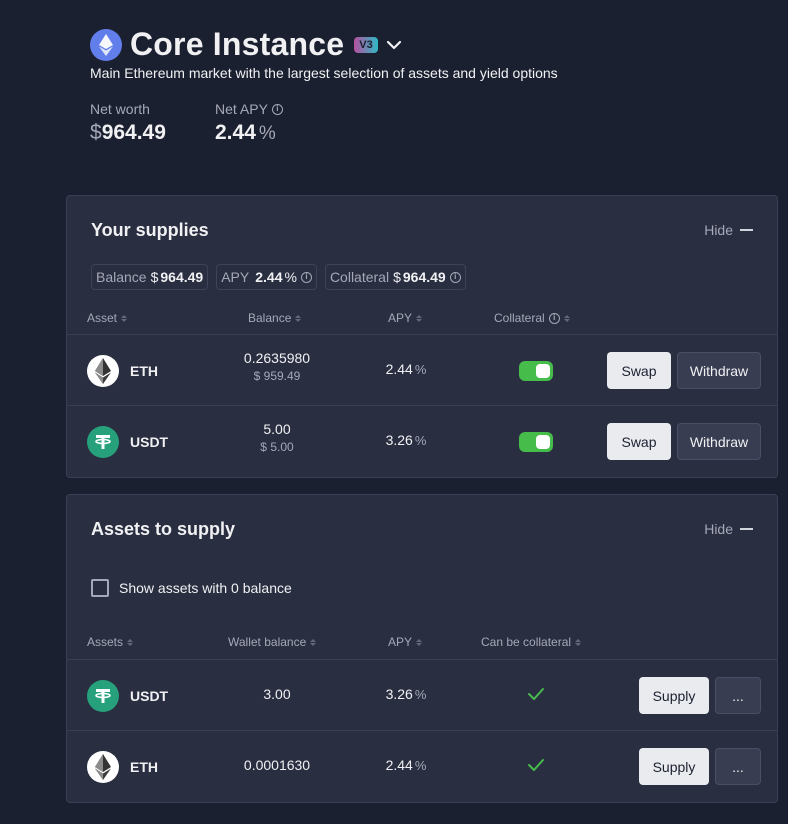  What do you see at coordinates (121, 277) in the screenshot?
I see `balance-chip-label: Balance` at bounding box center [121, 277].